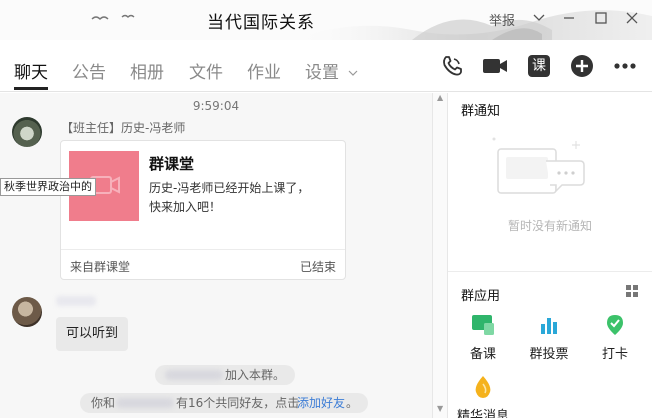 Image resolution: width=652 pixels, height=418 pixels. What do you see at coordinates (483, 325) in the screenshot?
I see `prepare-lesson-icon` at bounding box center [483, 325].